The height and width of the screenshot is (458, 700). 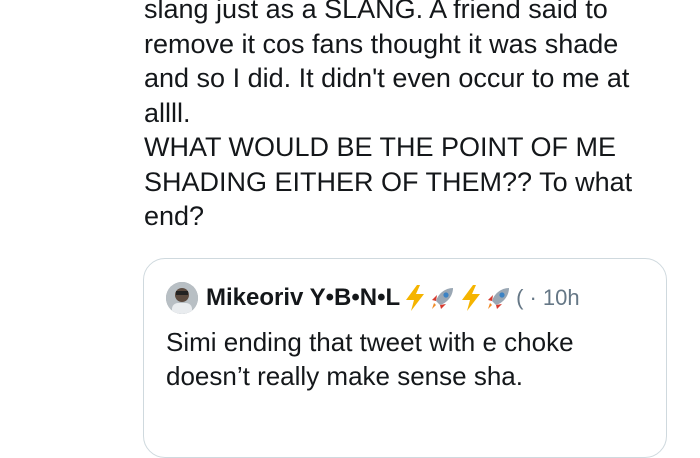 I want to click on quoted-tweet-time: · 10h, so click(x=554, y=298).